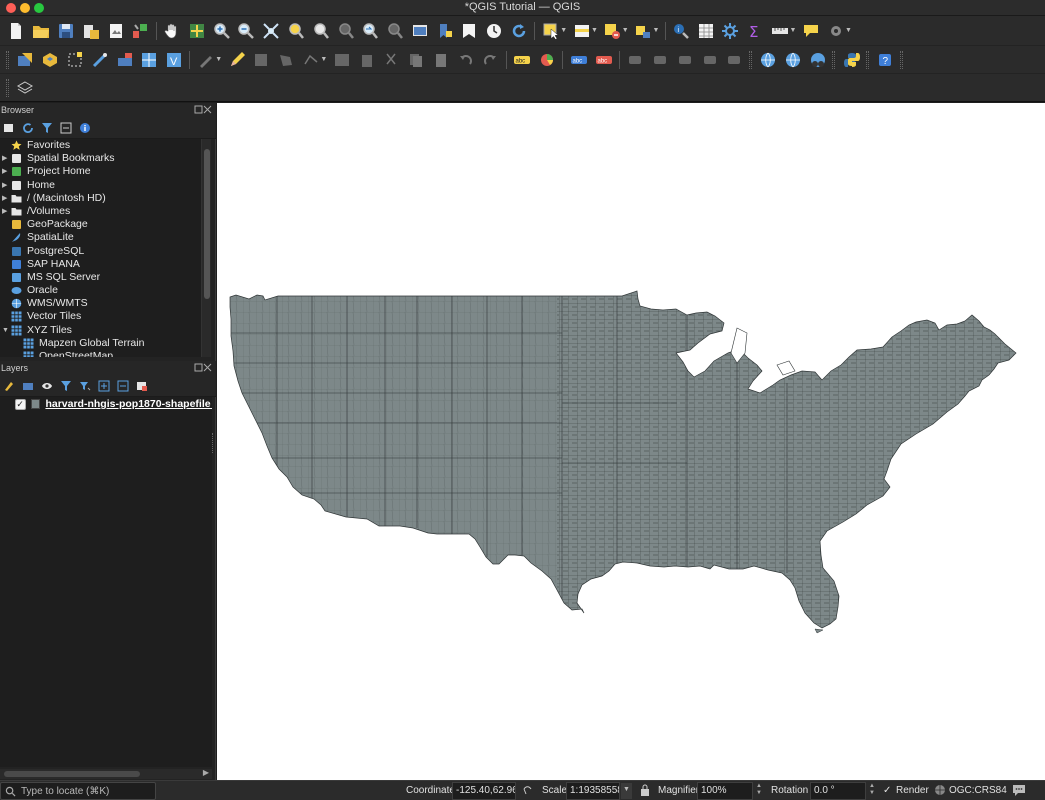 This screenshot has height=800, width=1045. Describe the element at coordinates (978, 791) in the screenshot. I see `crs-button: OGC:CRS84` at that location.